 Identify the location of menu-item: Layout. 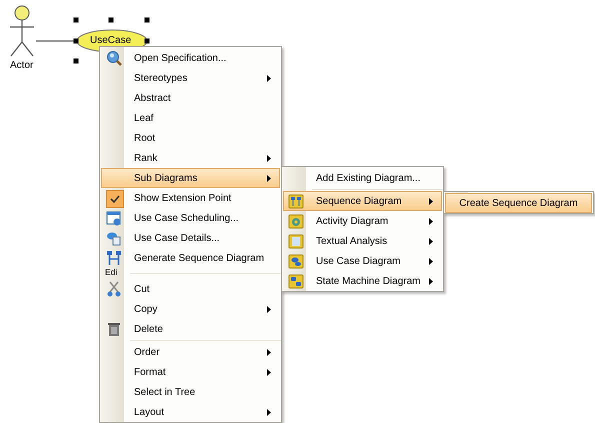
(190, 412).